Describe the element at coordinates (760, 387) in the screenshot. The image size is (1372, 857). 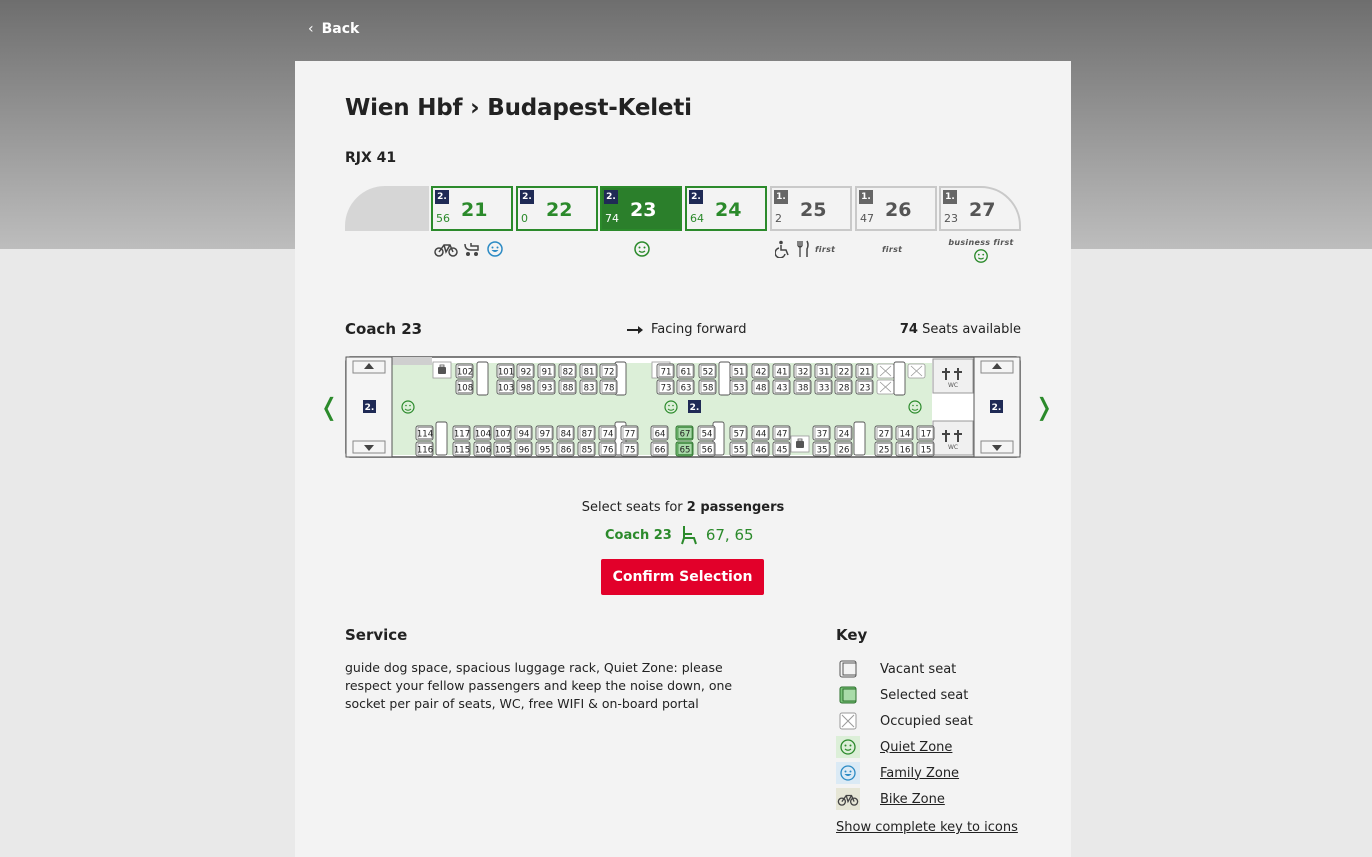
I see `seat-48: 48` at that location.